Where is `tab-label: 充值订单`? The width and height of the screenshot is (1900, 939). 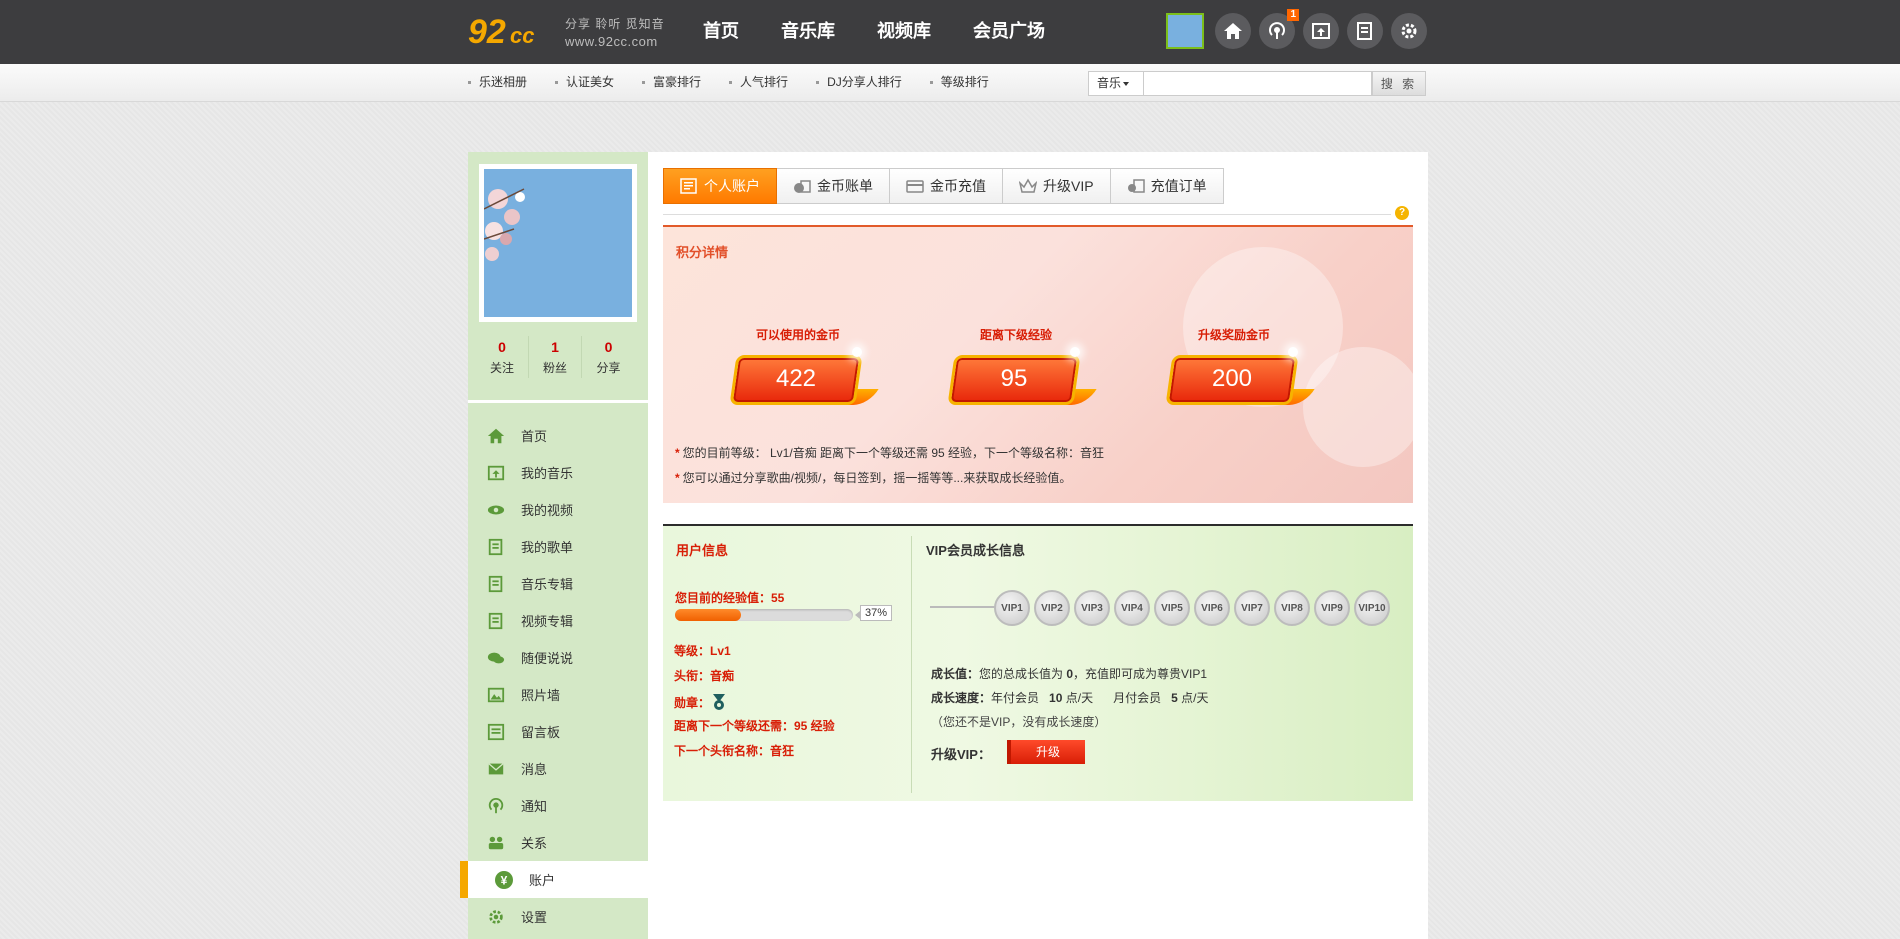
tab-label: 充值订单 is located at coordinates (1178, 186).